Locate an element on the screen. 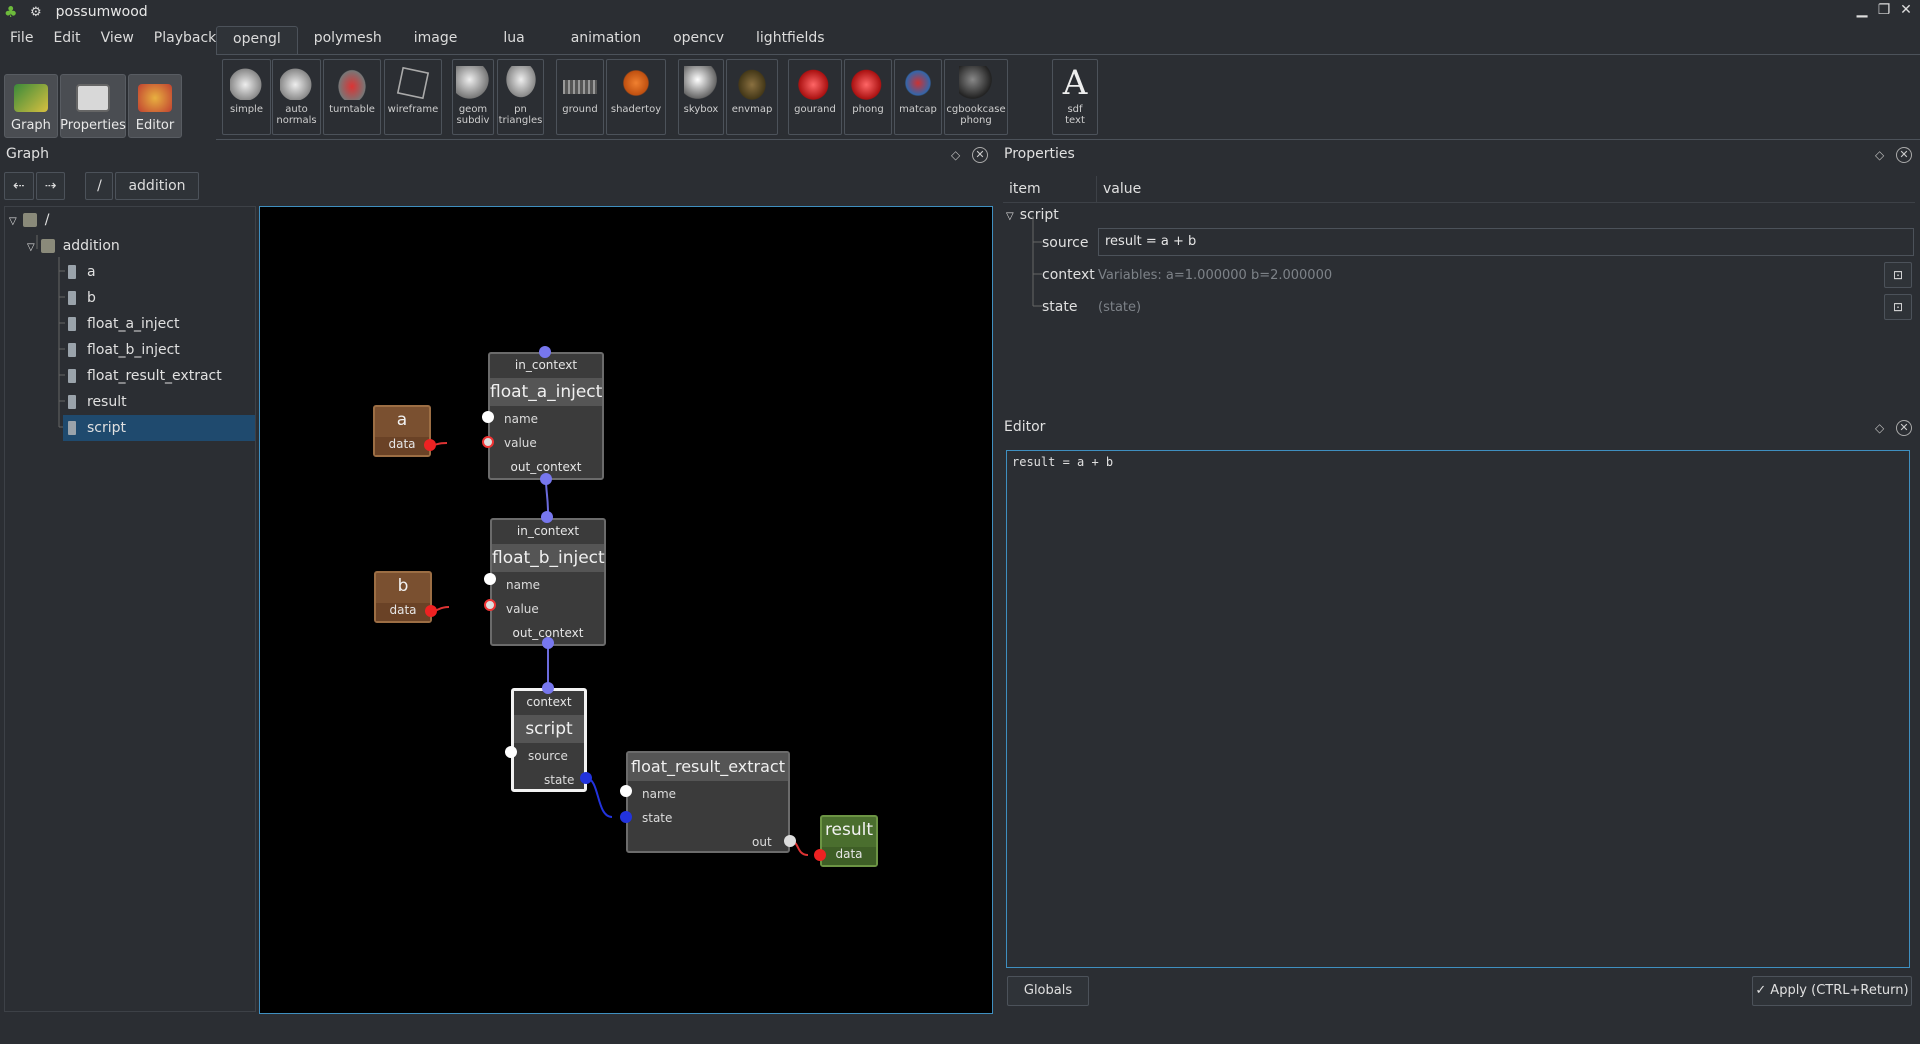  context-edit-button: ⊡ is located at coordinates (1898, 275).